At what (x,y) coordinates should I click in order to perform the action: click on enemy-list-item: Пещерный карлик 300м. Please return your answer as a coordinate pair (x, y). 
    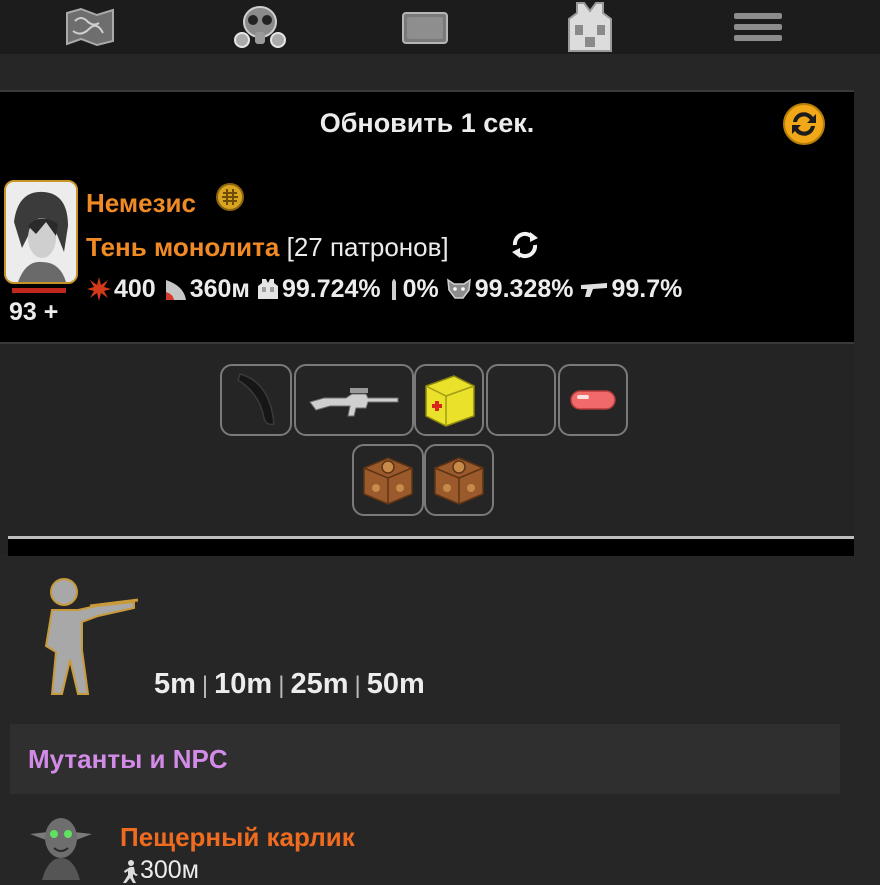
    Looking at the image, I should click on (440, 842).